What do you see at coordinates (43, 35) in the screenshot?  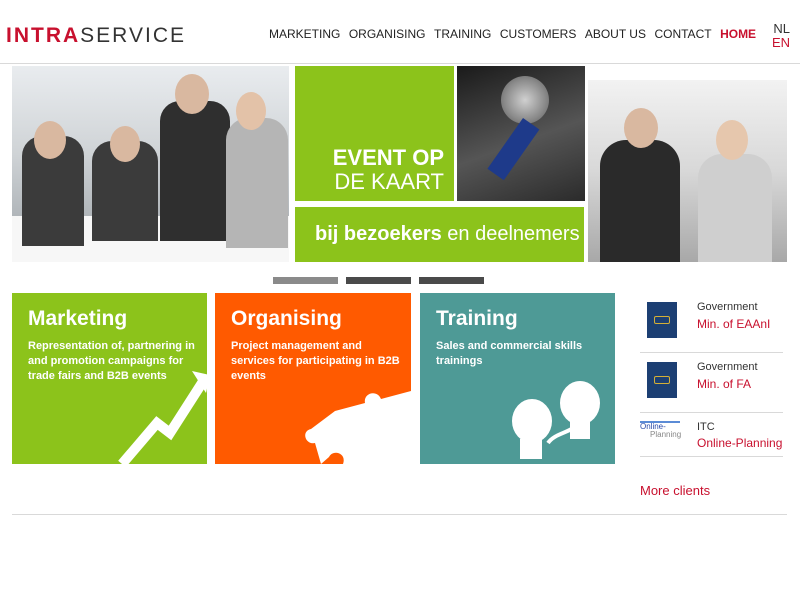 I see `logo-part-intra: INTRA` at bounding box center [43, 35].